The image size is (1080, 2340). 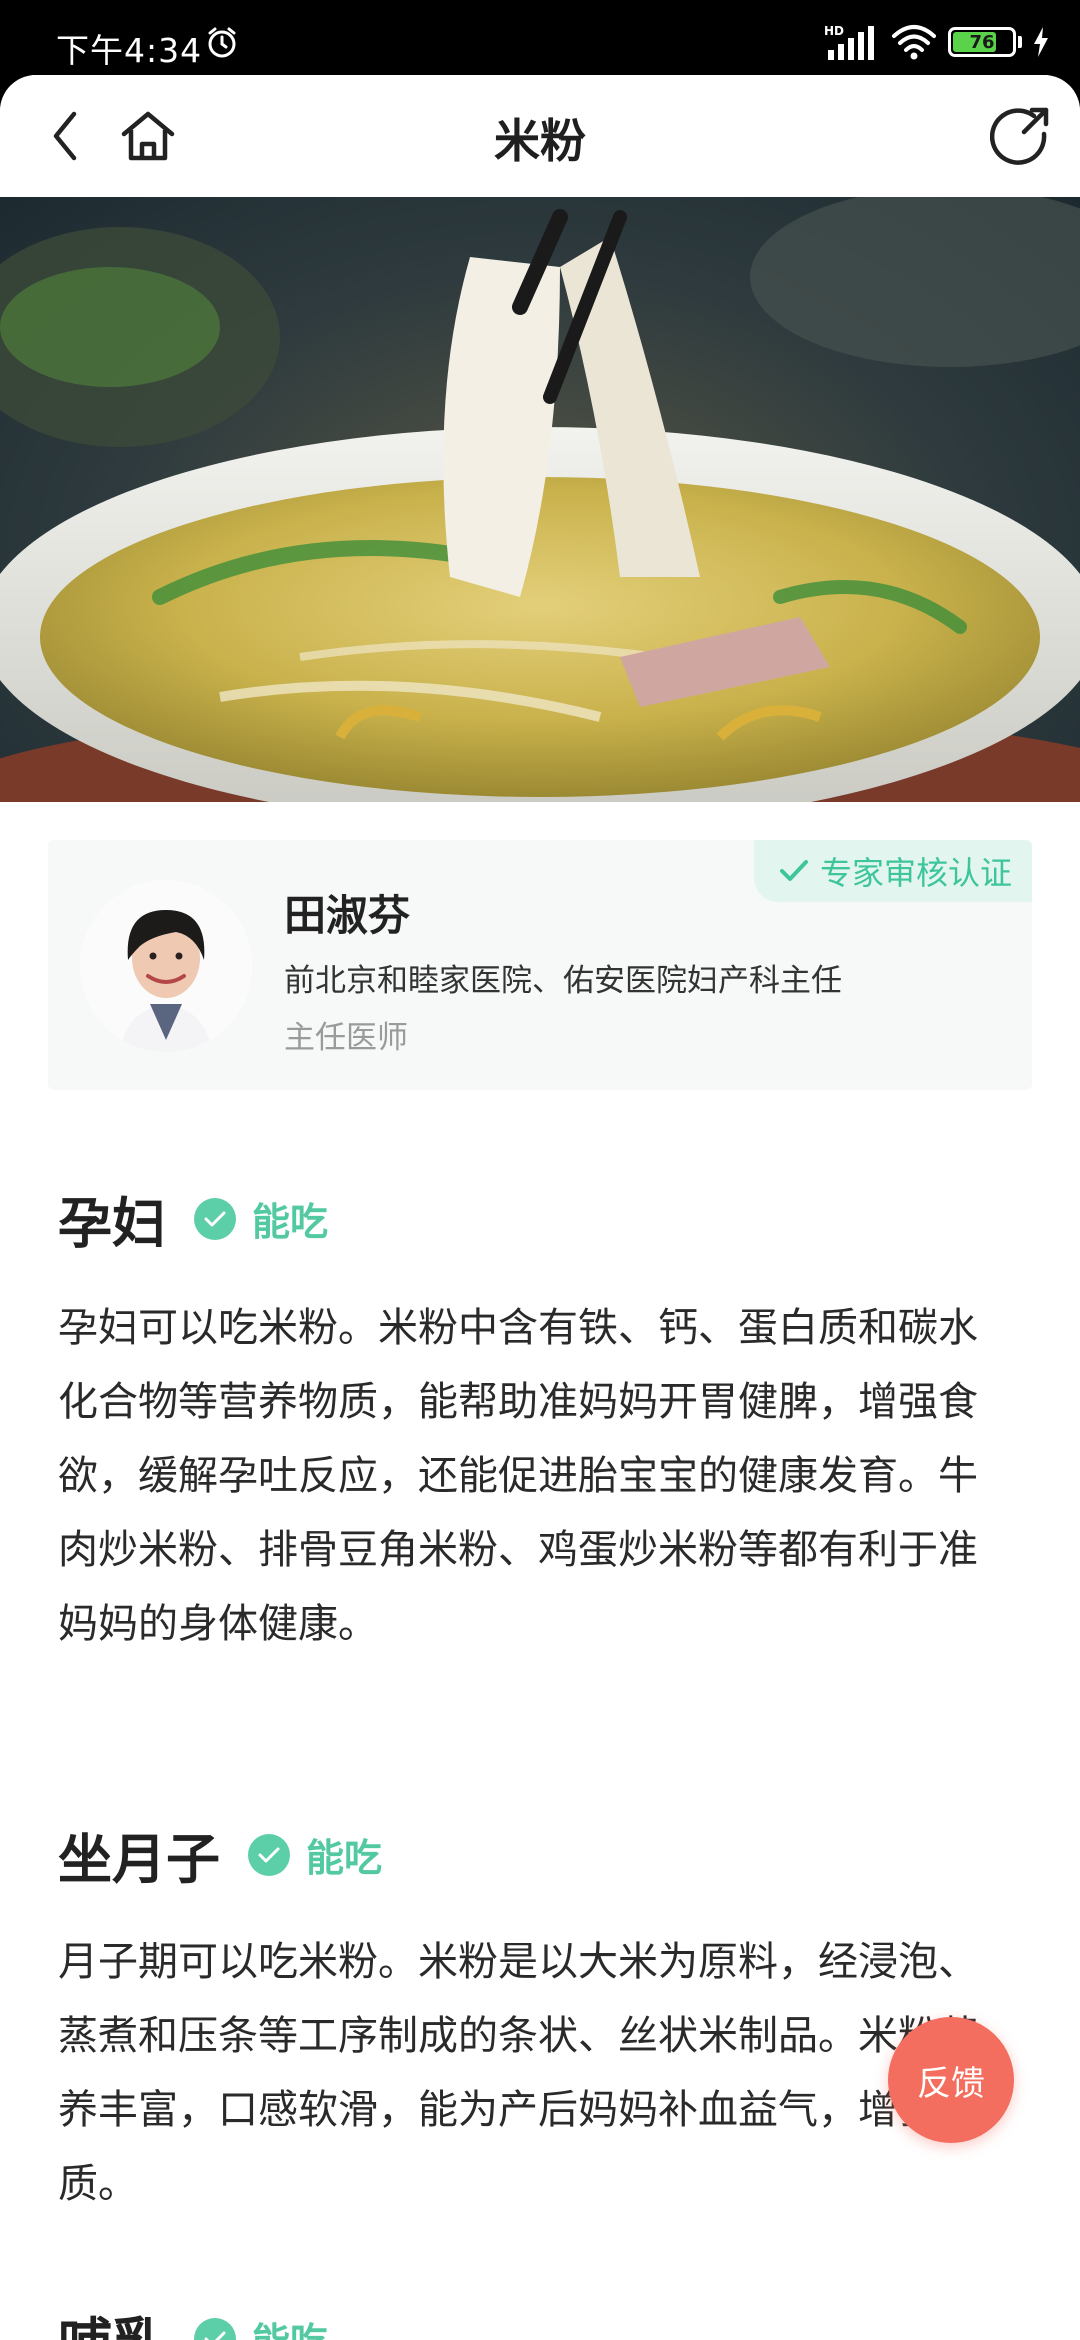 I want to click on battery-icon: 76, so click(x=982, y=42).